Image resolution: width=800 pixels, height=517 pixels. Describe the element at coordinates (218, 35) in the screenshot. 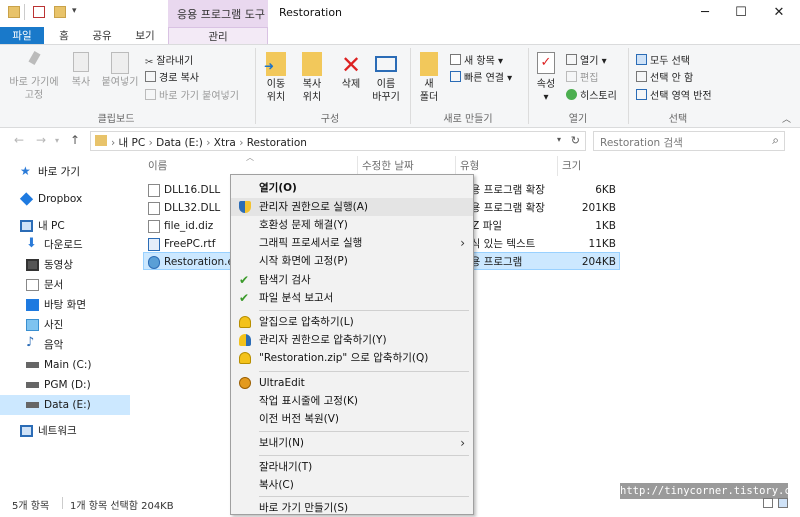

I see `tab-manage: 관리` at that location.